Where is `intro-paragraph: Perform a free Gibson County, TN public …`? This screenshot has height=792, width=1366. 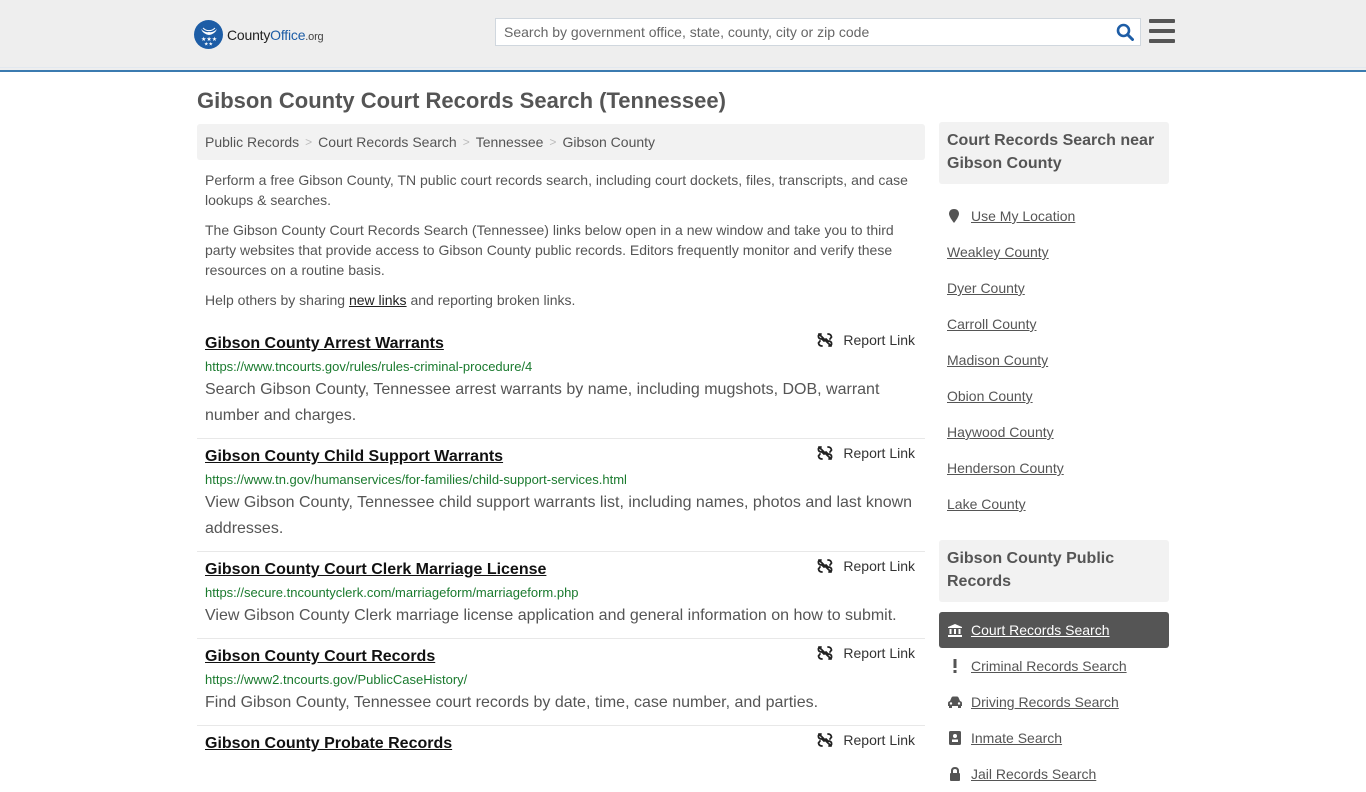
intro-paragraph: Perform a free Gibson County, TN public … is located at coordinates (556, 190).